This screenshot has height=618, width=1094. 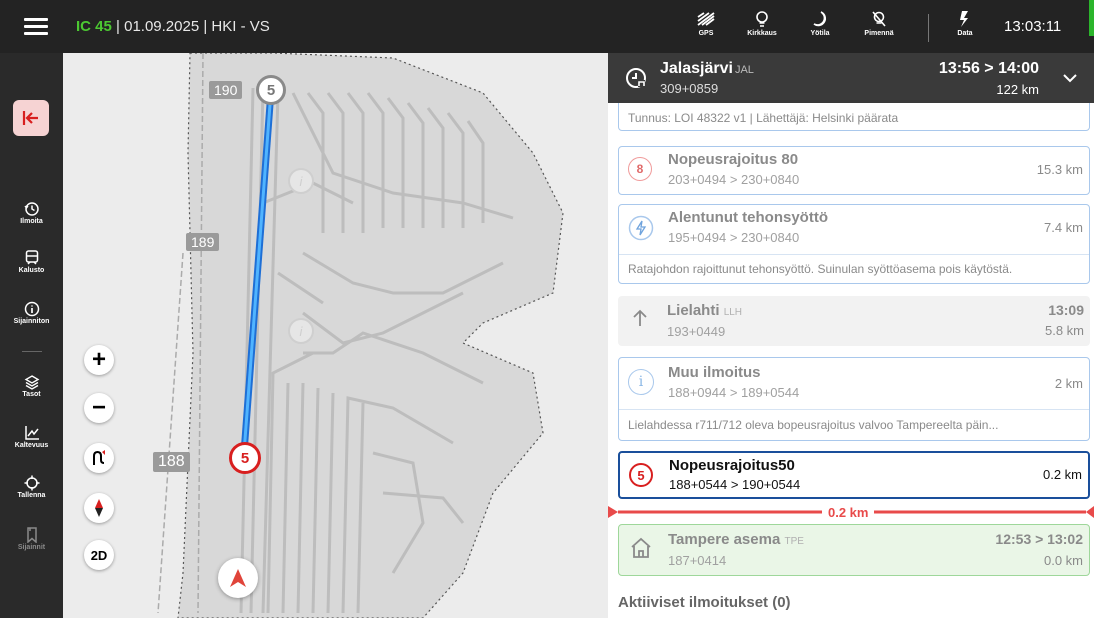 I want to click on speed-limit-value: 5, so click(x=641, y=475).